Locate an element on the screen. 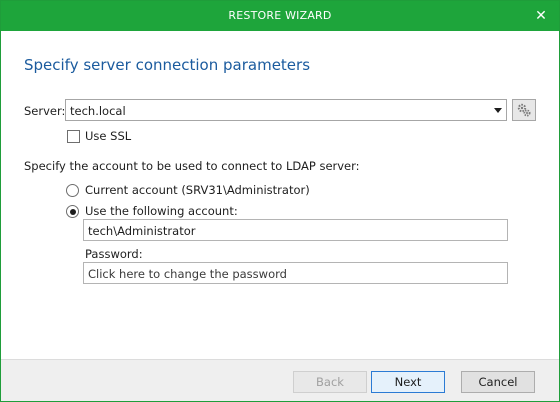  username-input: tech\Administrator is located at coordinates (295, 230).